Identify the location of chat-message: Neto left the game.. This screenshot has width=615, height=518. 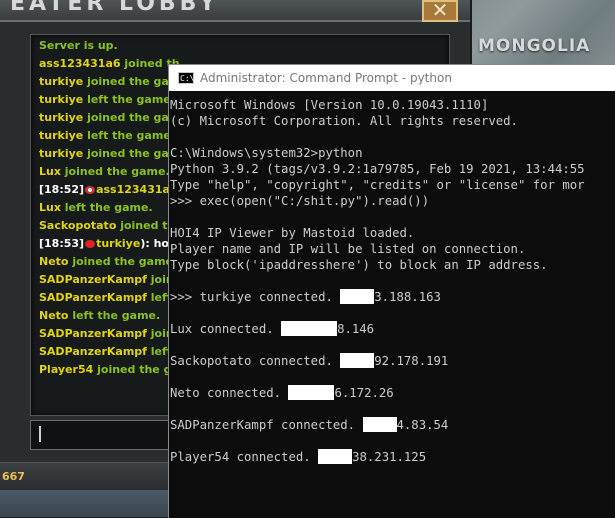
(99, 315).